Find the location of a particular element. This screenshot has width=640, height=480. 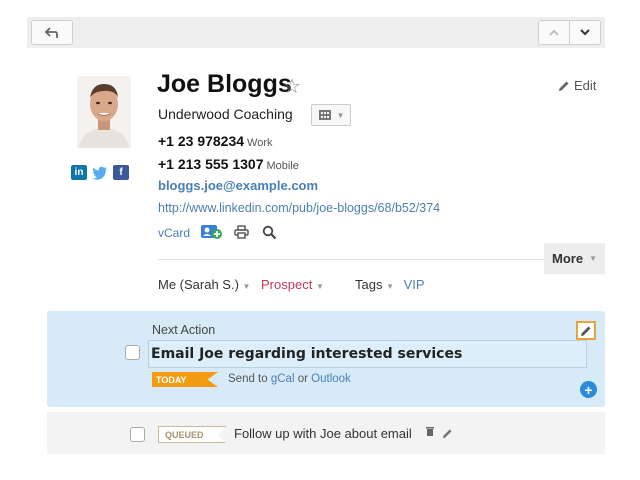

status-value: Prospect is located at coordinates (287, 284).